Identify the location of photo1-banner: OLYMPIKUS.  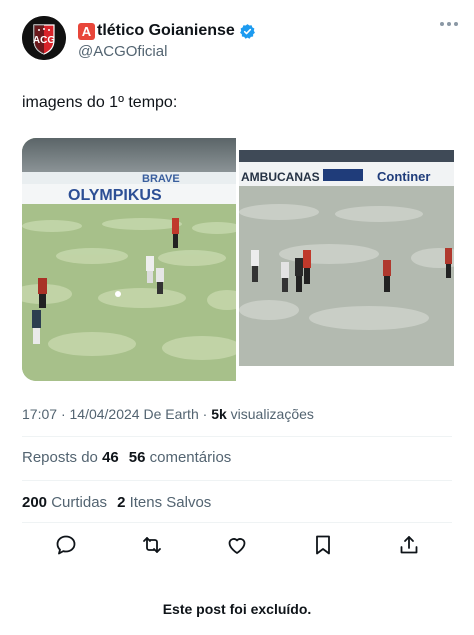
(115, 195).